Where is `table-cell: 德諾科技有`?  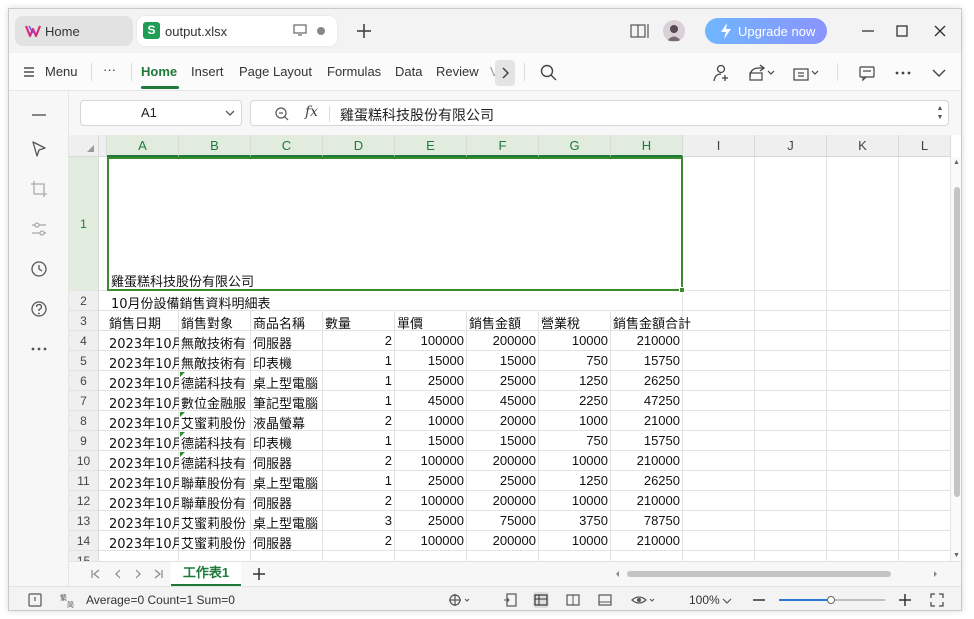 table-cell: 德諾科技有 is located at coordinates (215, 462).